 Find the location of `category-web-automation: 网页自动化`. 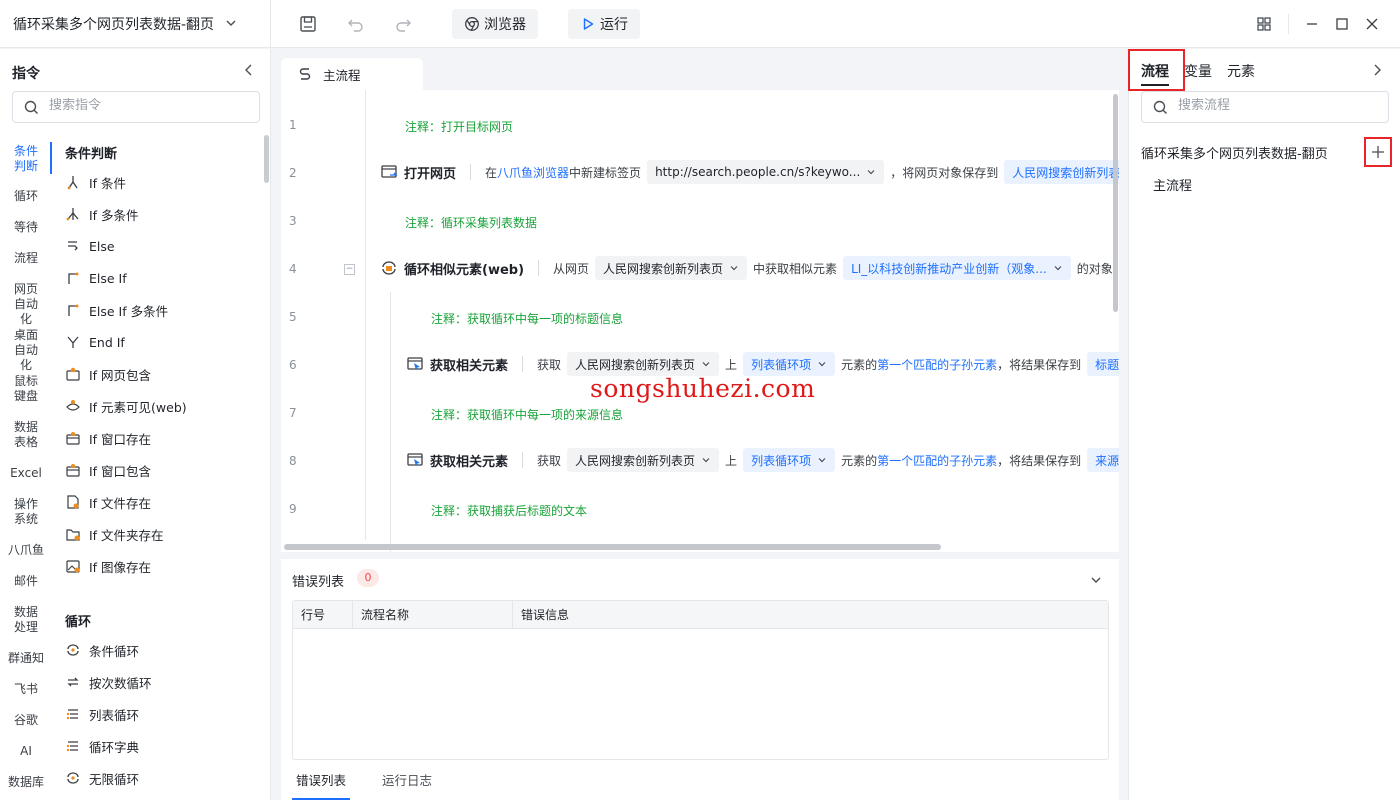

category-web-automation: 网页自动化 is located at coordinates (26, 304).